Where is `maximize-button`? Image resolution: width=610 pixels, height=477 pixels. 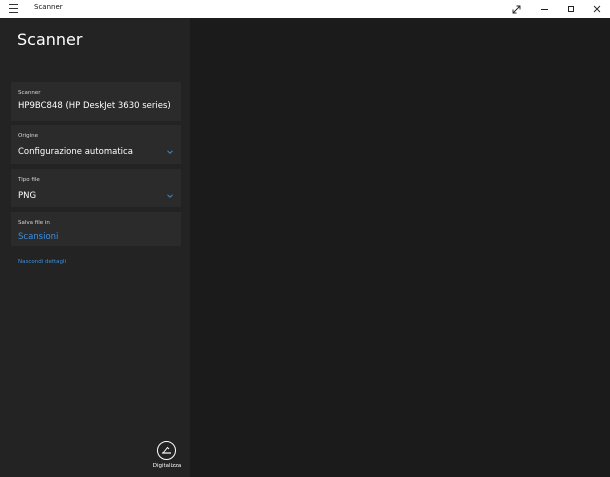 maximize-button is located at coordinates (571, 9).